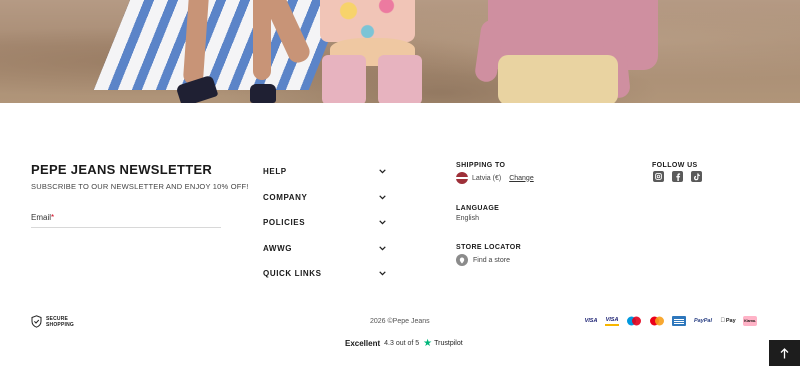 The height and width of the screenshot is (366, 800). What do you see at coordinates (487, 178) in the screenshot?
I see `shipping-country-value: Latvia (€)` at bounding box center [487, 178].